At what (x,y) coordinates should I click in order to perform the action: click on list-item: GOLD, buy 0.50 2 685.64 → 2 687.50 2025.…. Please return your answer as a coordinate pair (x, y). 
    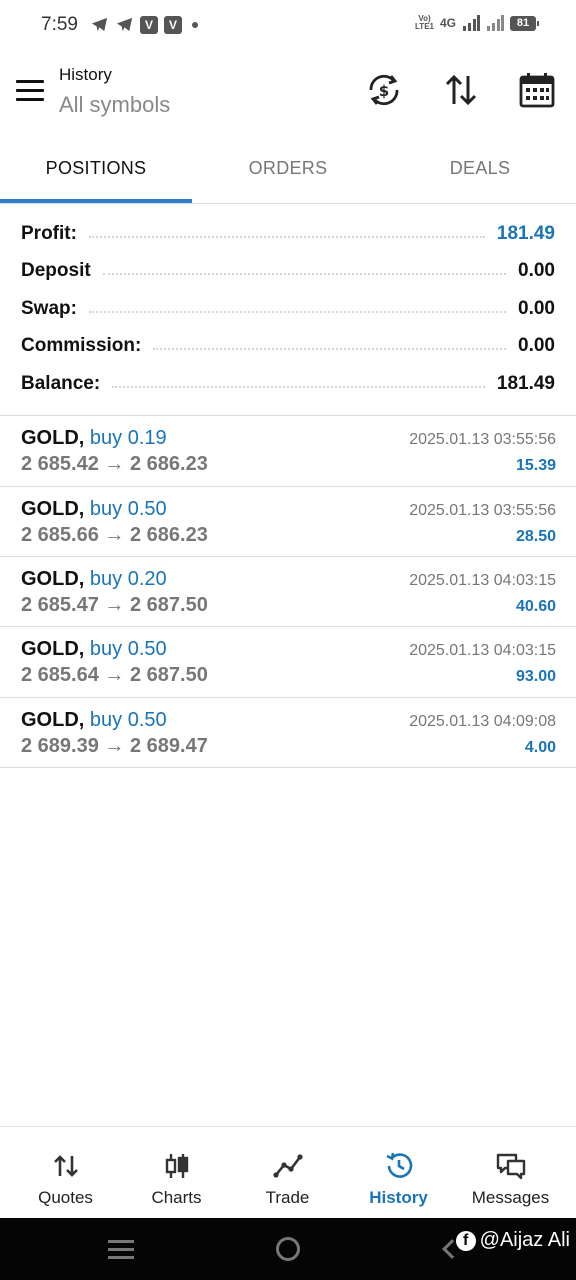
    Looking at the image, I should click on (288, 662).